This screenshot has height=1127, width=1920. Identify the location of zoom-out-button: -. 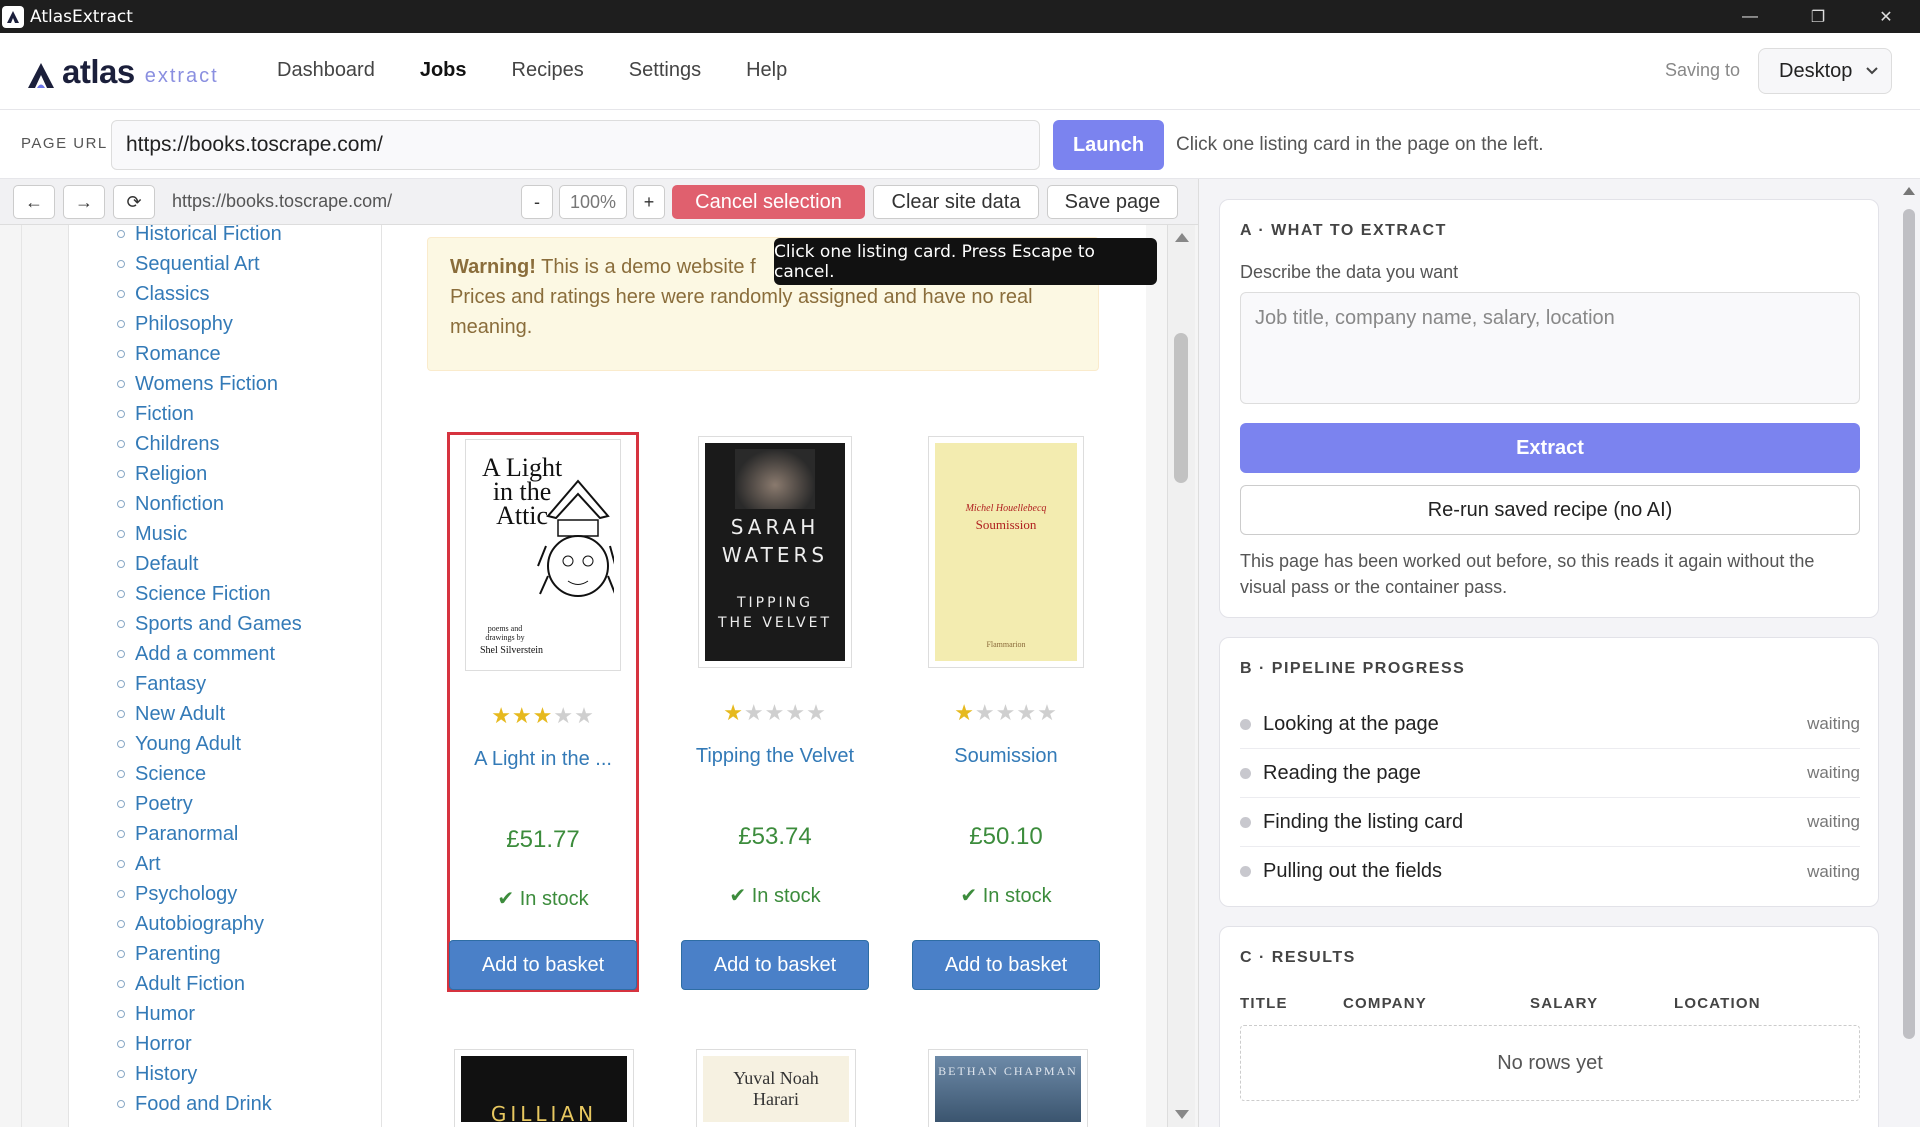
(537, 202).